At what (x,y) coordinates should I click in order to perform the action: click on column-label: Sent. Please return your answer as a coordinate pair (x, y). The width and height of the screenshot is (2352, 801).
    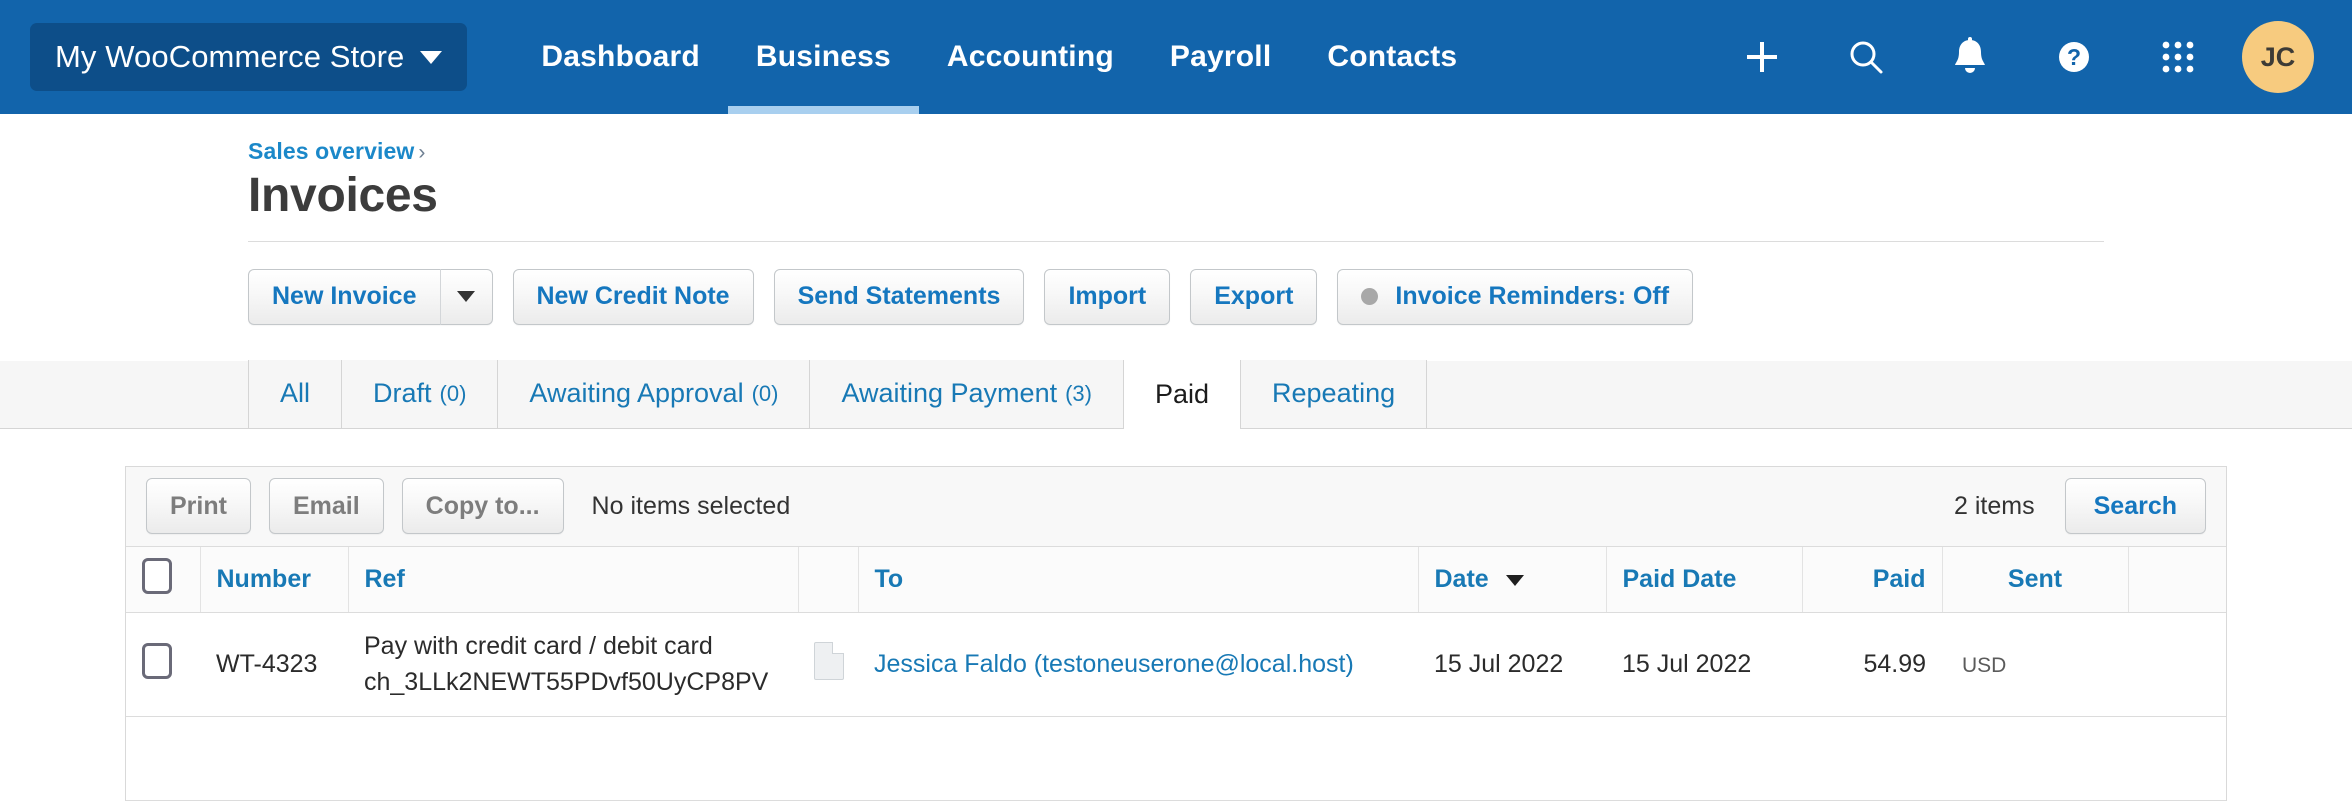
    Looking at the image, I should click on (2035, 578).